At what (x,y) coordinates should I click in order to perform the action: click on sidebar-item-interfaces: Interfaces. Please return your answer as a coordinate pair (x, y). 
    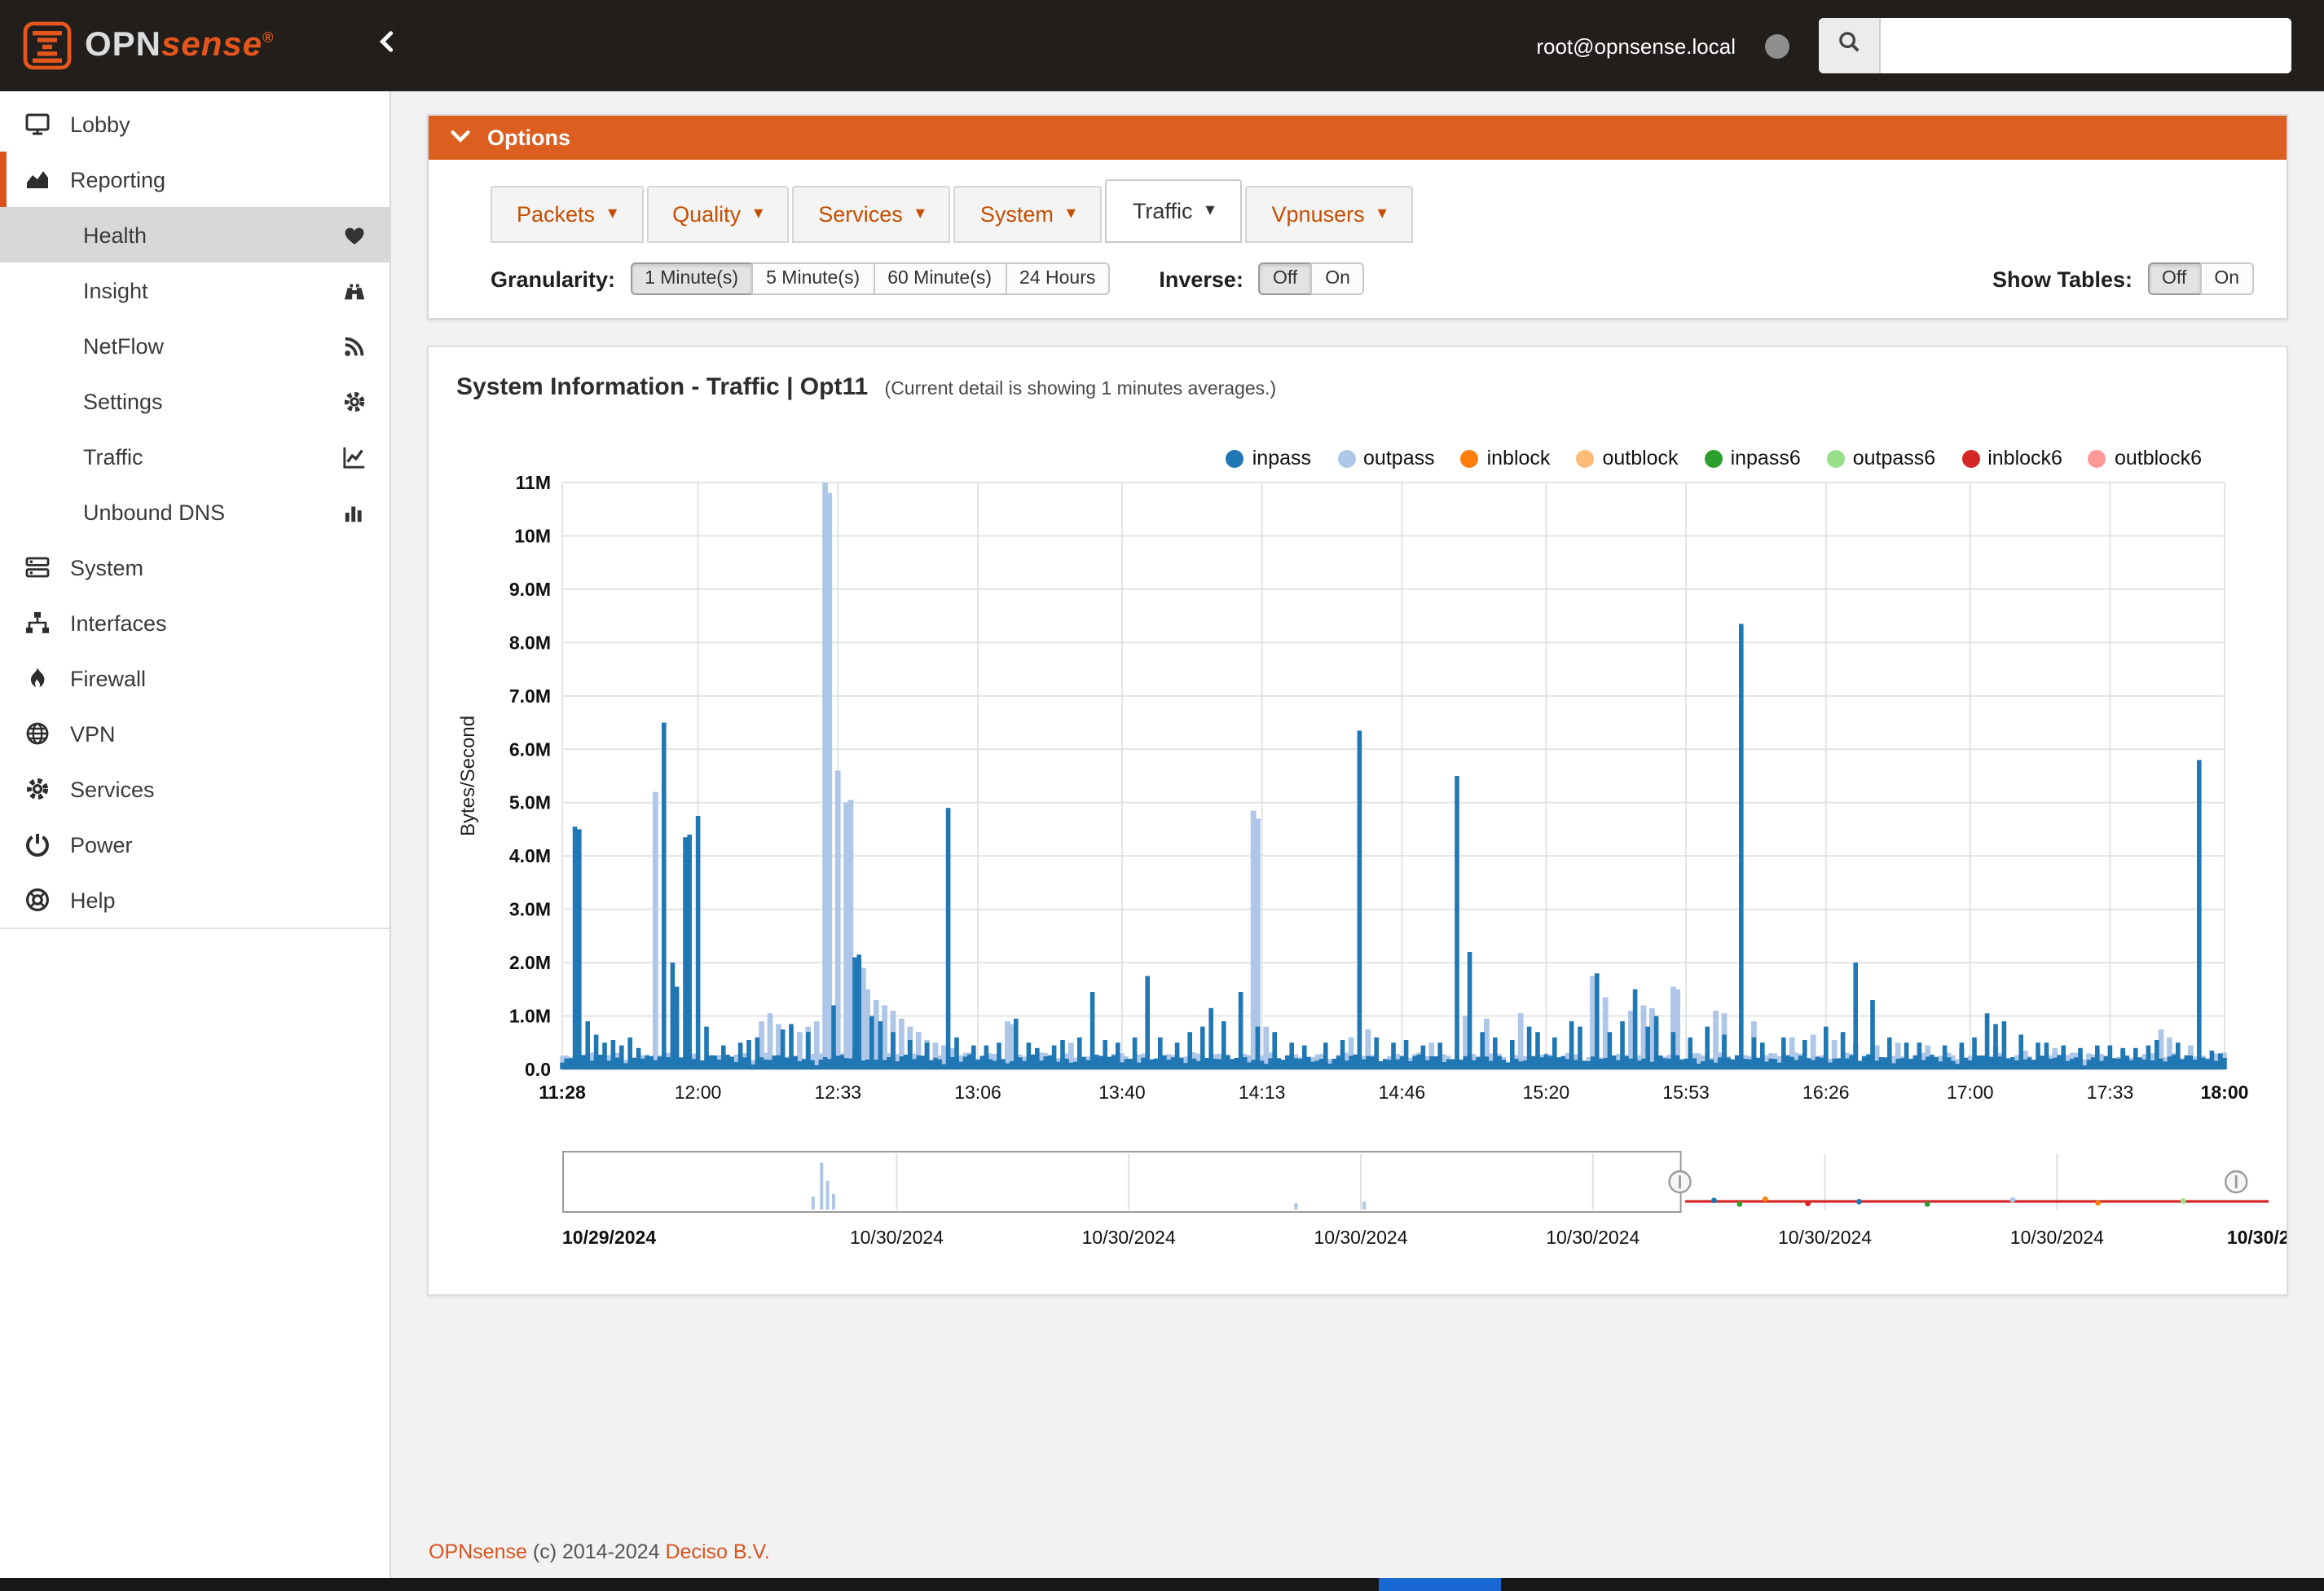
    Looking at the image, I should click on (195, 622).